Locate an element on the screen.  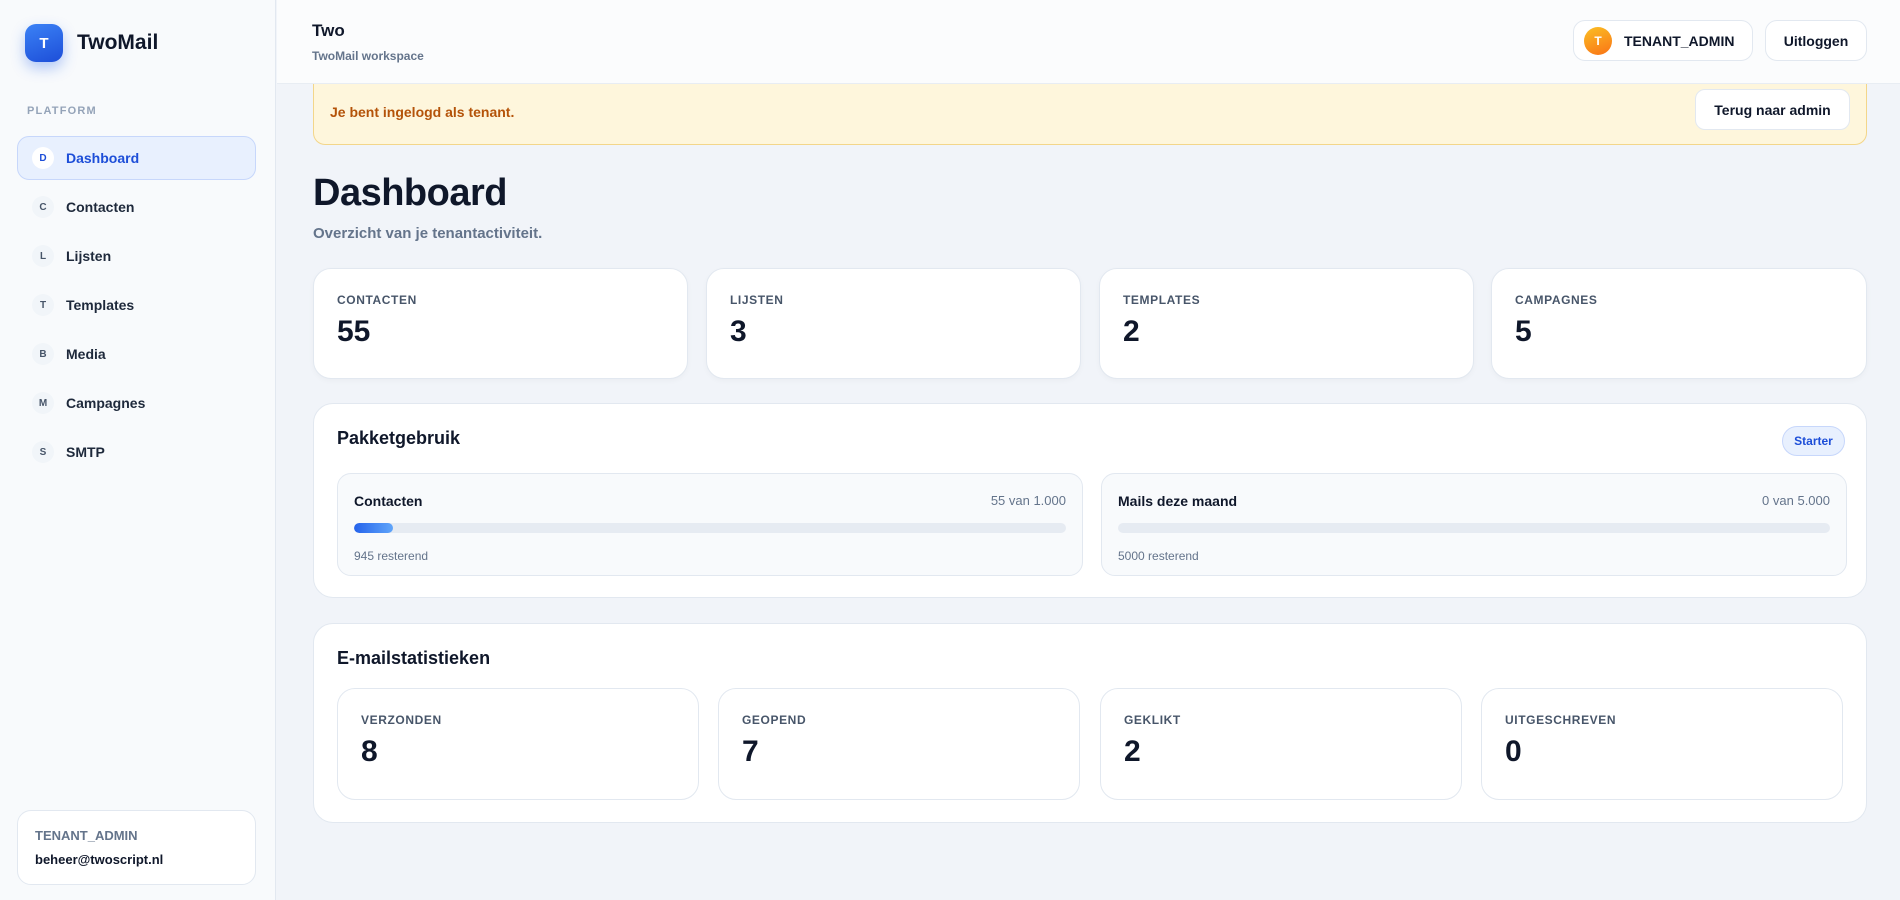
panel-title: Pakketgebruik is located at coordinates (399, 438).